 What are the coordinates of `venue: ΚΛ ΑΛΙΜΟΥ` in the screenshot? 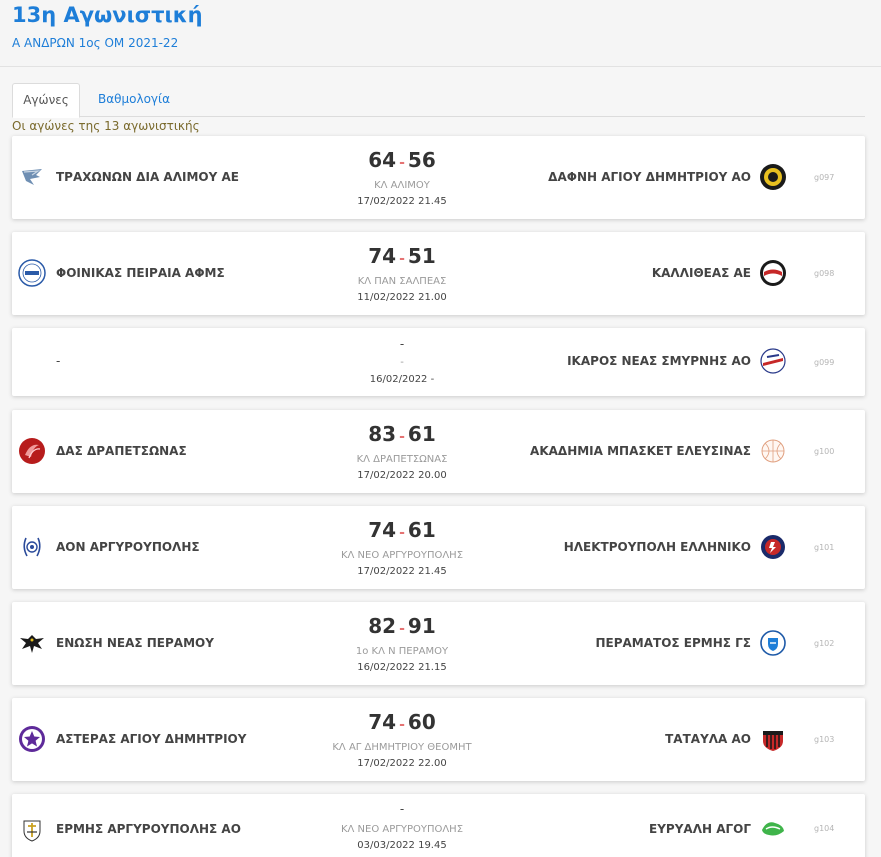 It's located at (402, 185).